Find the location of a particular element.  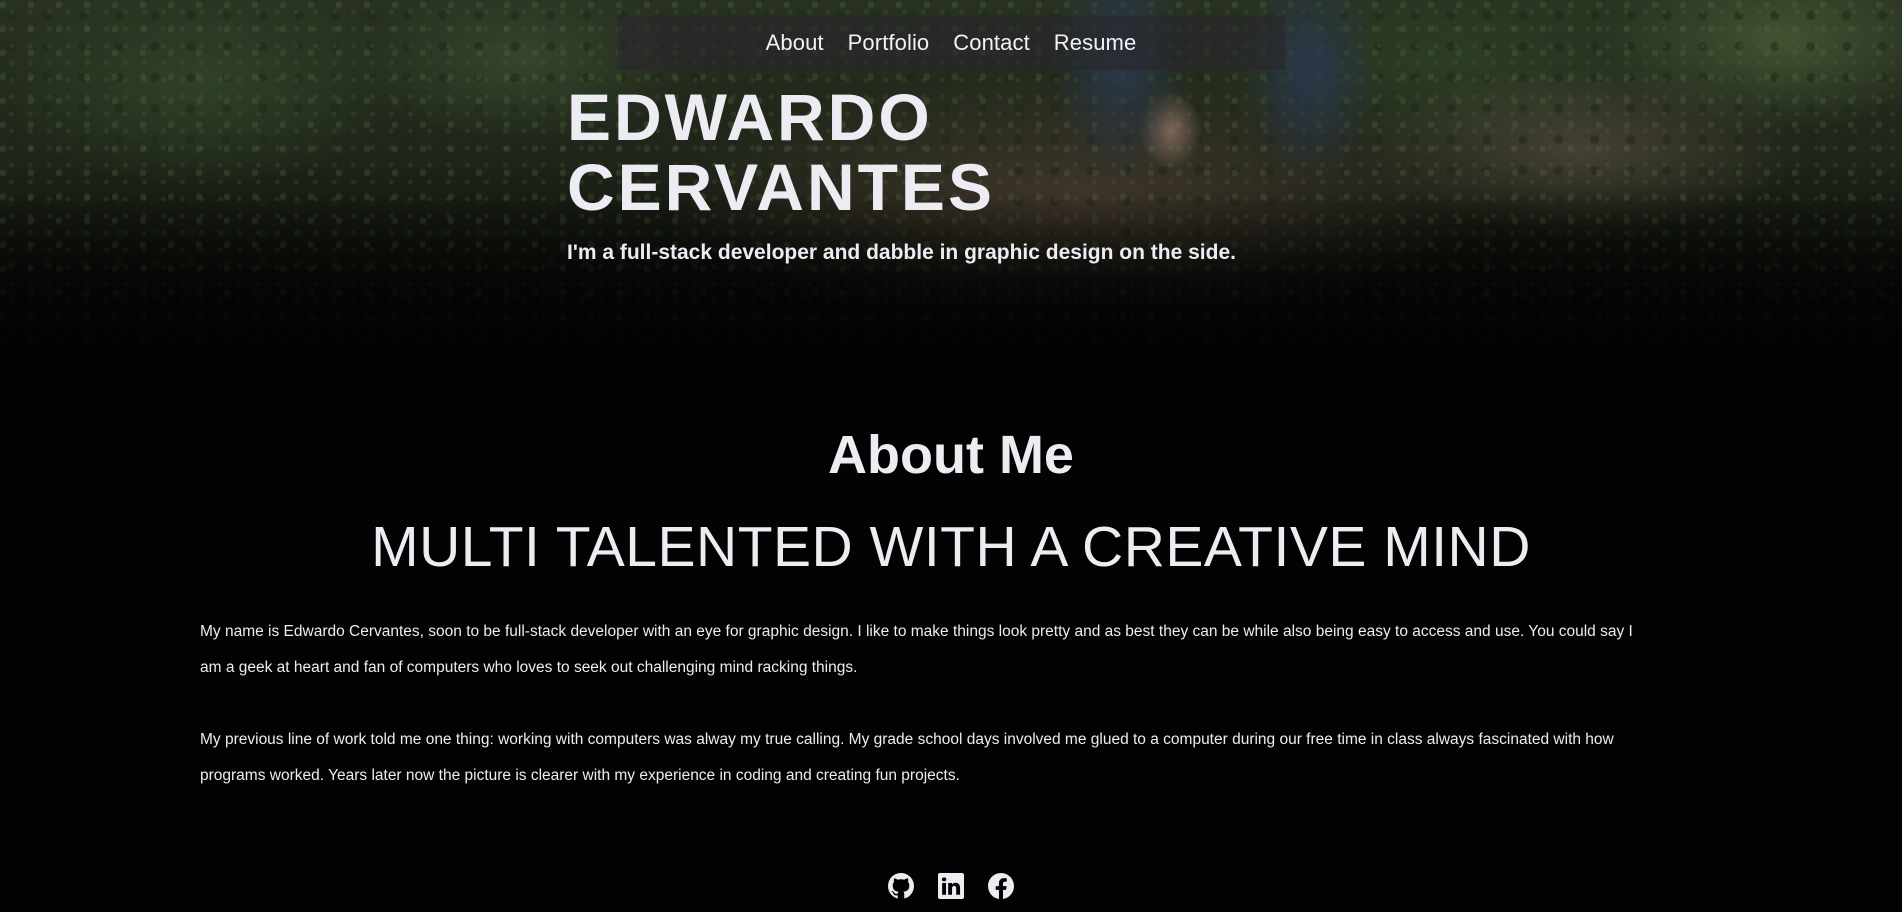

top-nav: About Portfolio Contact Resume is located at coordinates (951, 43).